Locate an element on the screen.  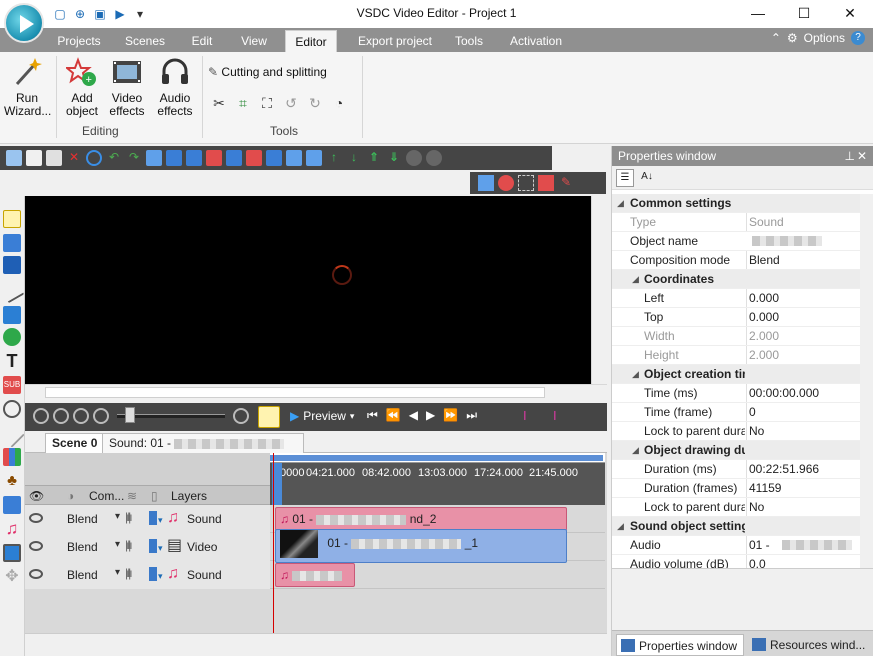
distribute-icon is located at coordinates (254, 158).